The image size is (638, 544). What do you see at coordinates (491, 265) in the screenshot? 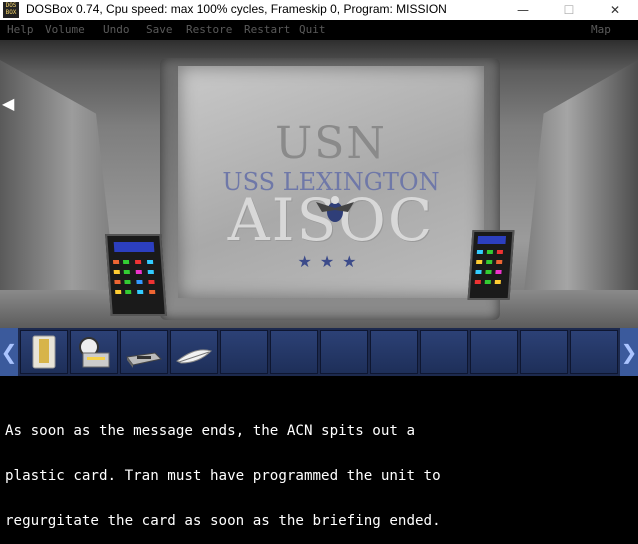
I see `control-panel-right` at bounding box center [491, 265].